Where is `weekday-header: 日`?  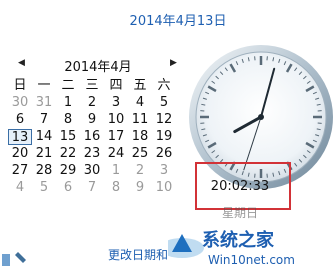 weekday-header: 日 is located at coordinates (20, 85).